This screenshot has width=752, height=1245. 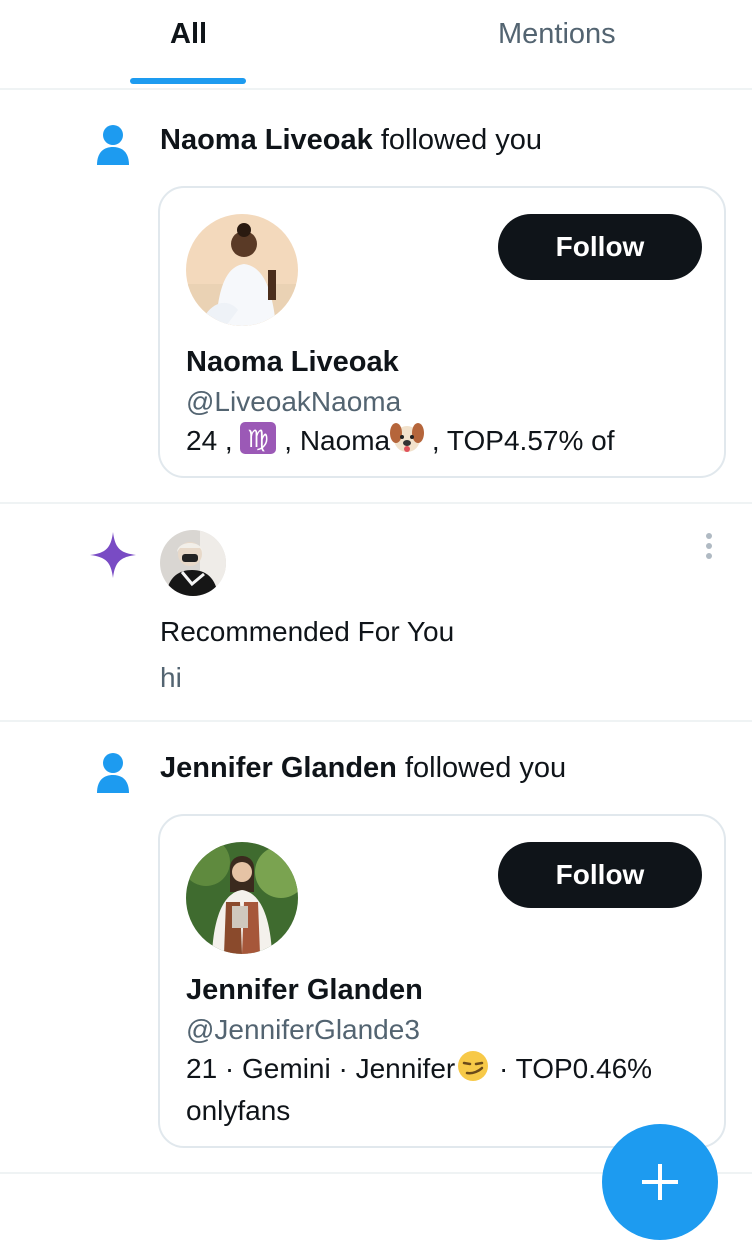 What do you see at coordinates (709, 546) in the screenshot?
I see `more-vertical-icon` at bounding box center [709, 546].